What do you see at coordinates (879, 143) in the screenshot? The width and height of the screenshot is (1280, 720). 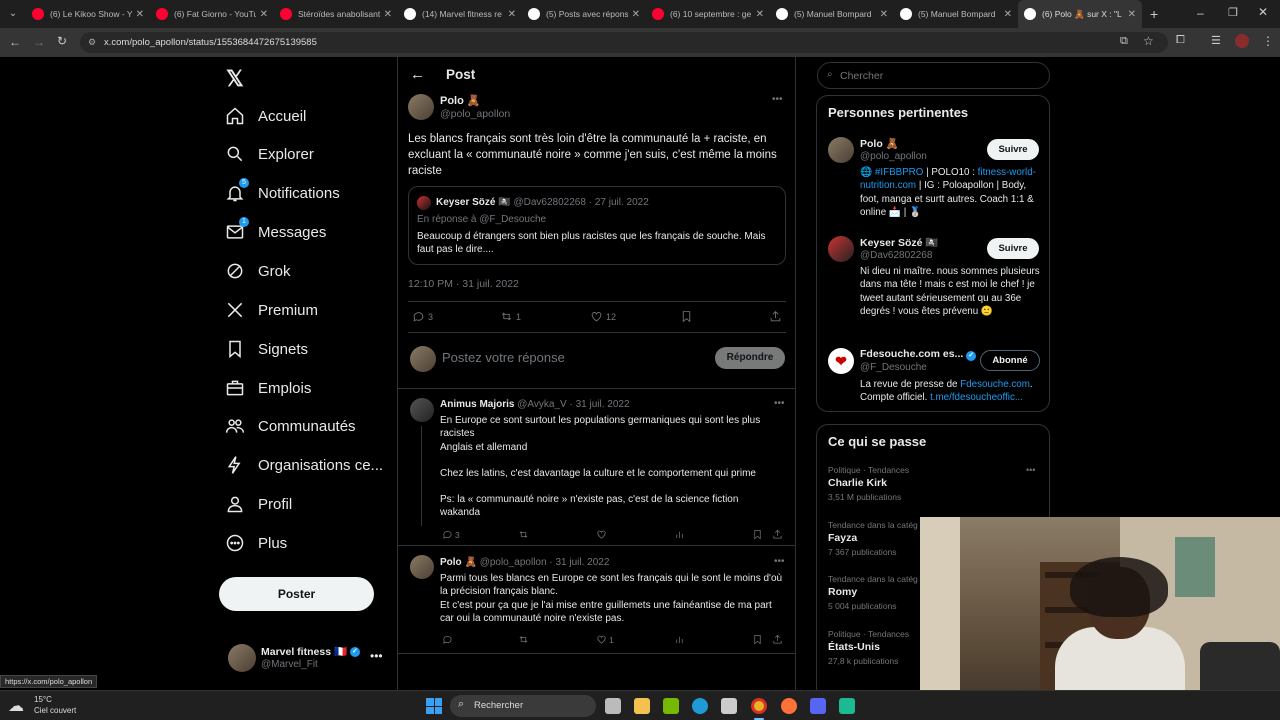 I see `person-name: Polo 🧸` at bounding box center [879, 143].